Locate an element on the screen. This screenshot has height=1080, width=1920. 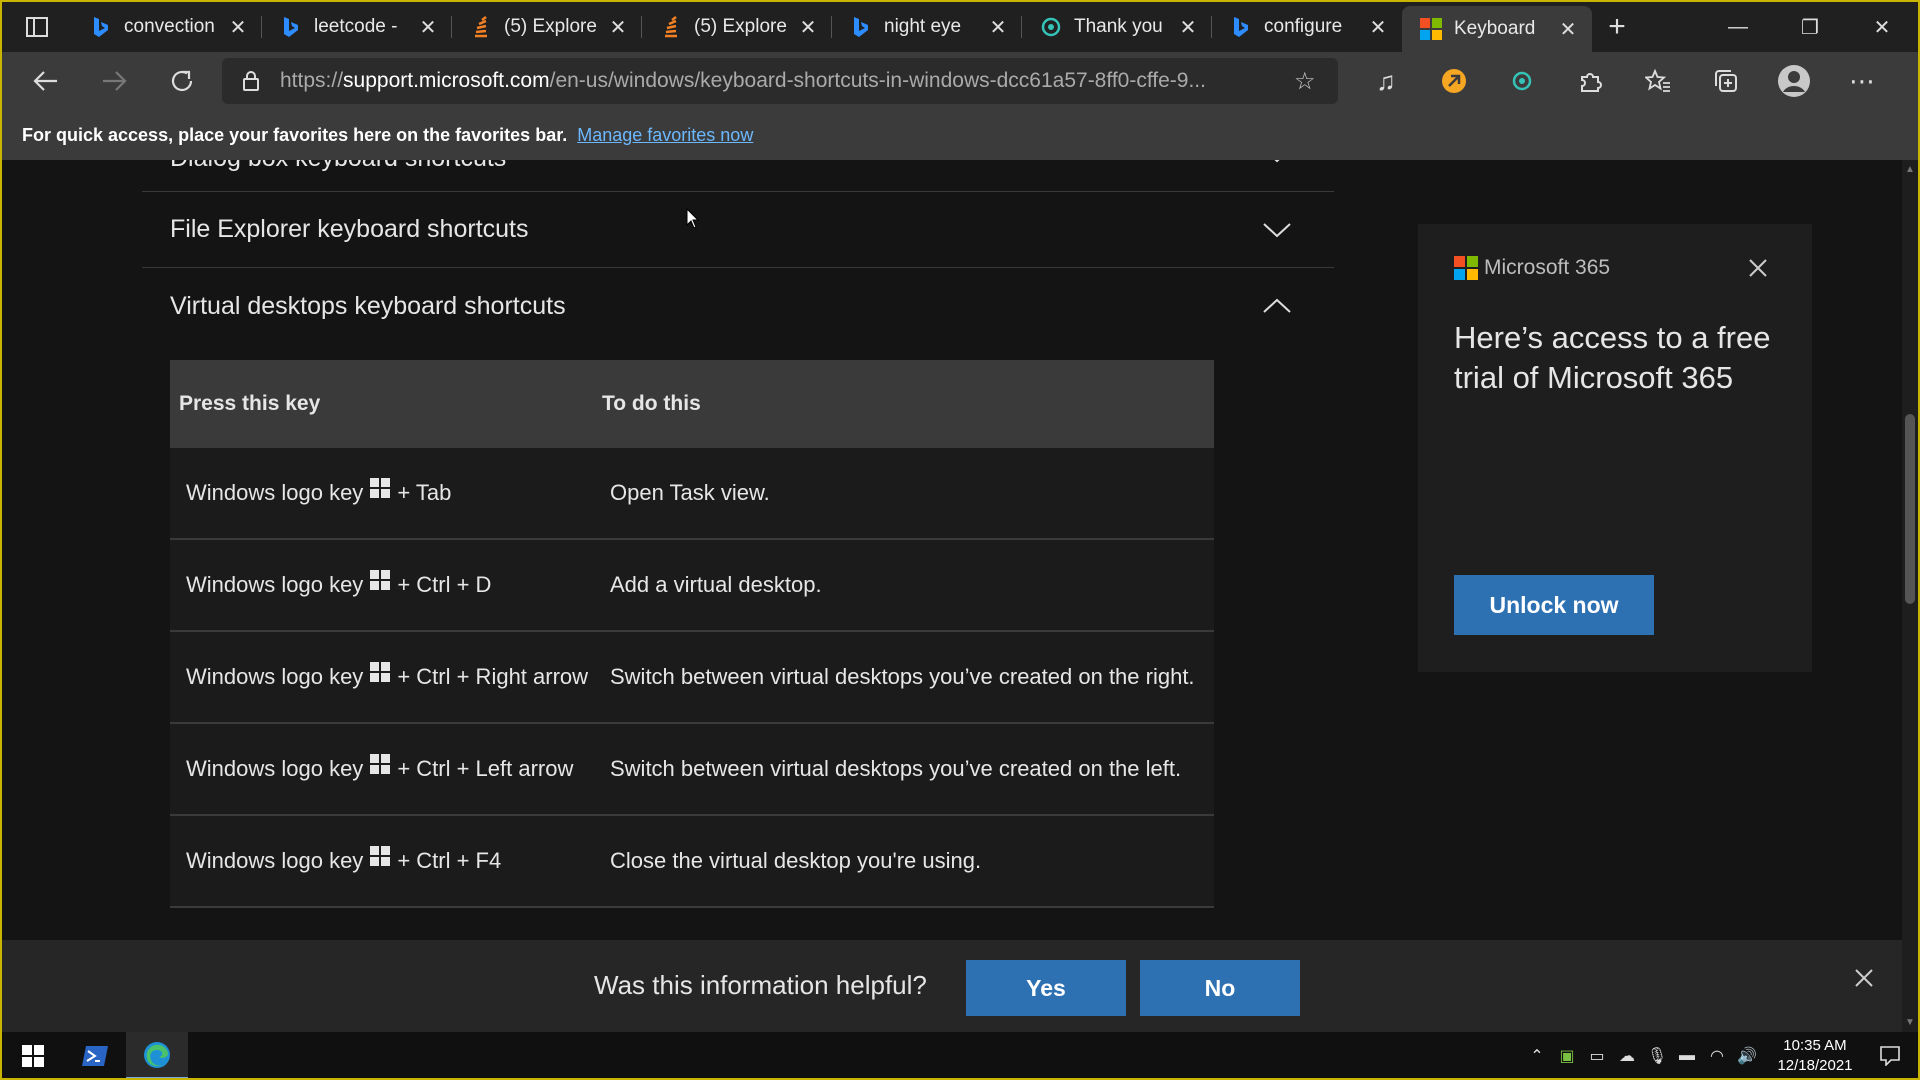
tab-label: leetcode - is located at coordinates (356, 26).